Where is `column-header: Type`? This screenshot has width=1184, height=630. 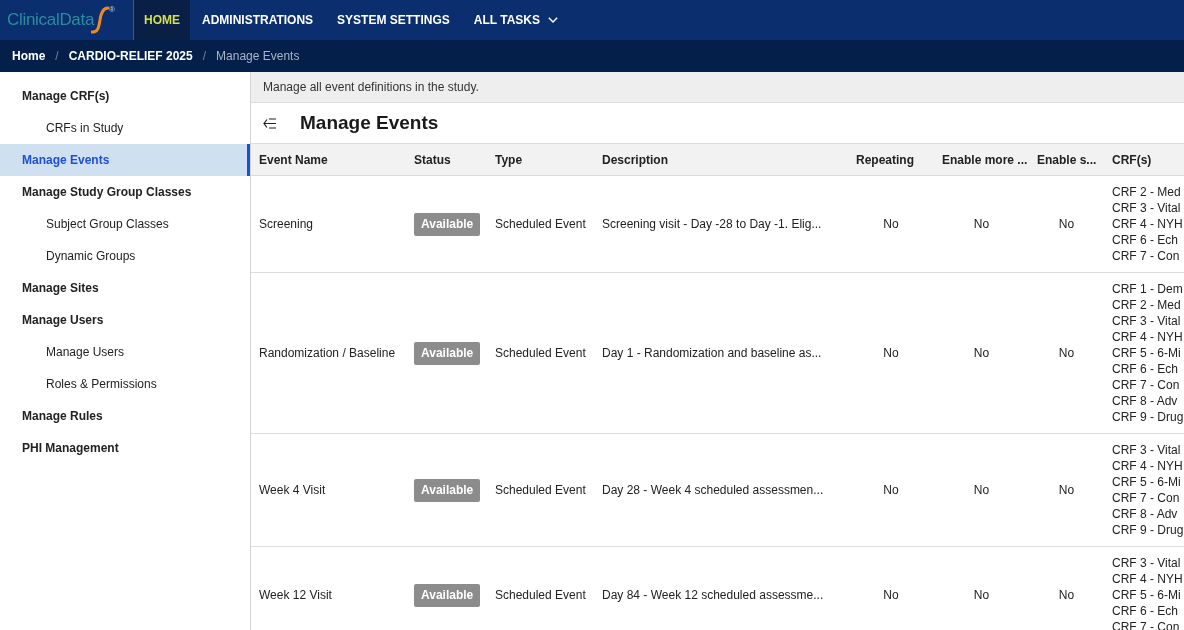 column-header: Type is located at coordinates (509, 160).